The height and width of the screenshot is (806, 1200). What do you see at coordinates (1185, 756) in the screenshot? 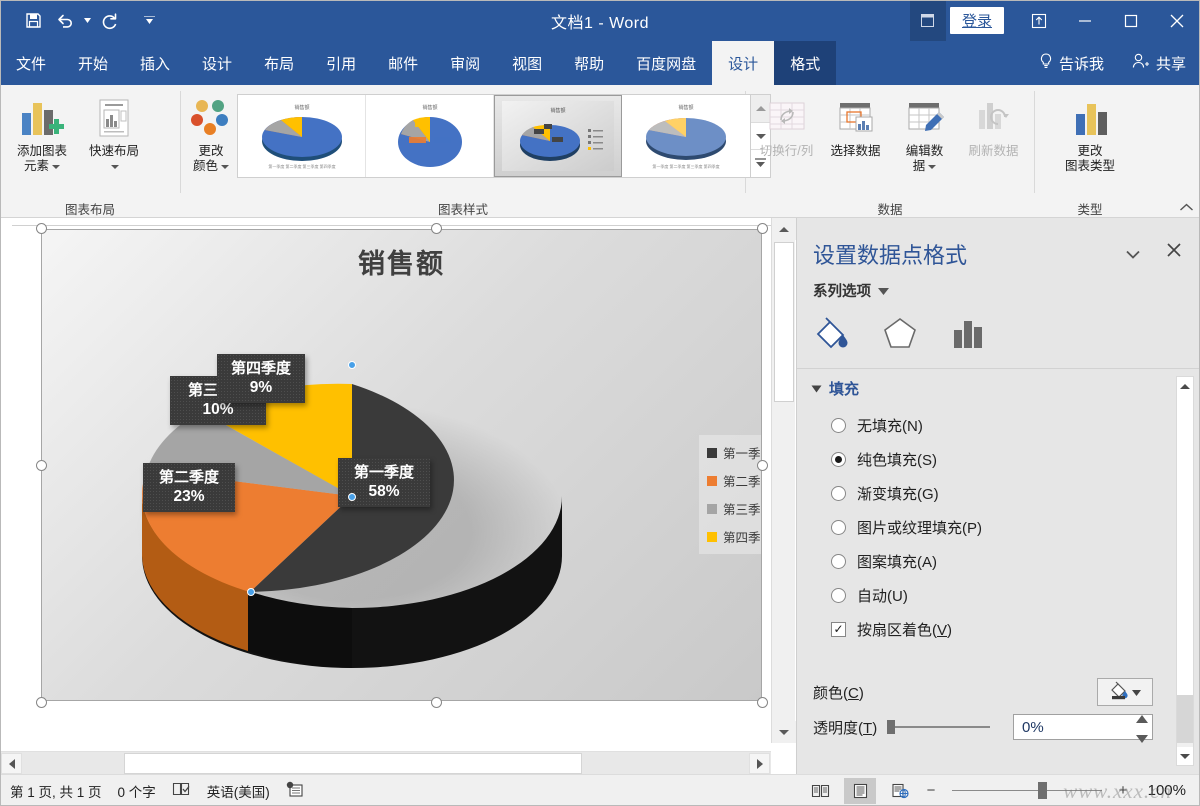
I see `pane-scroll-down-button` at bounding box center [1185, 756].